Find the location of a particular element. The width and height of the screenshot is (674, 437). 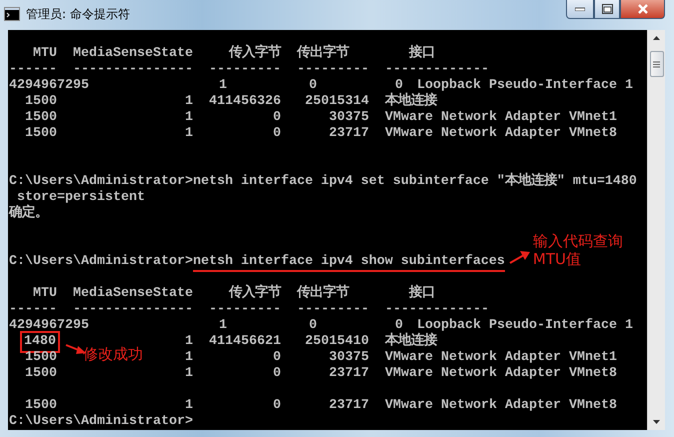

maximize-icon is located at coordinates (607, 9).